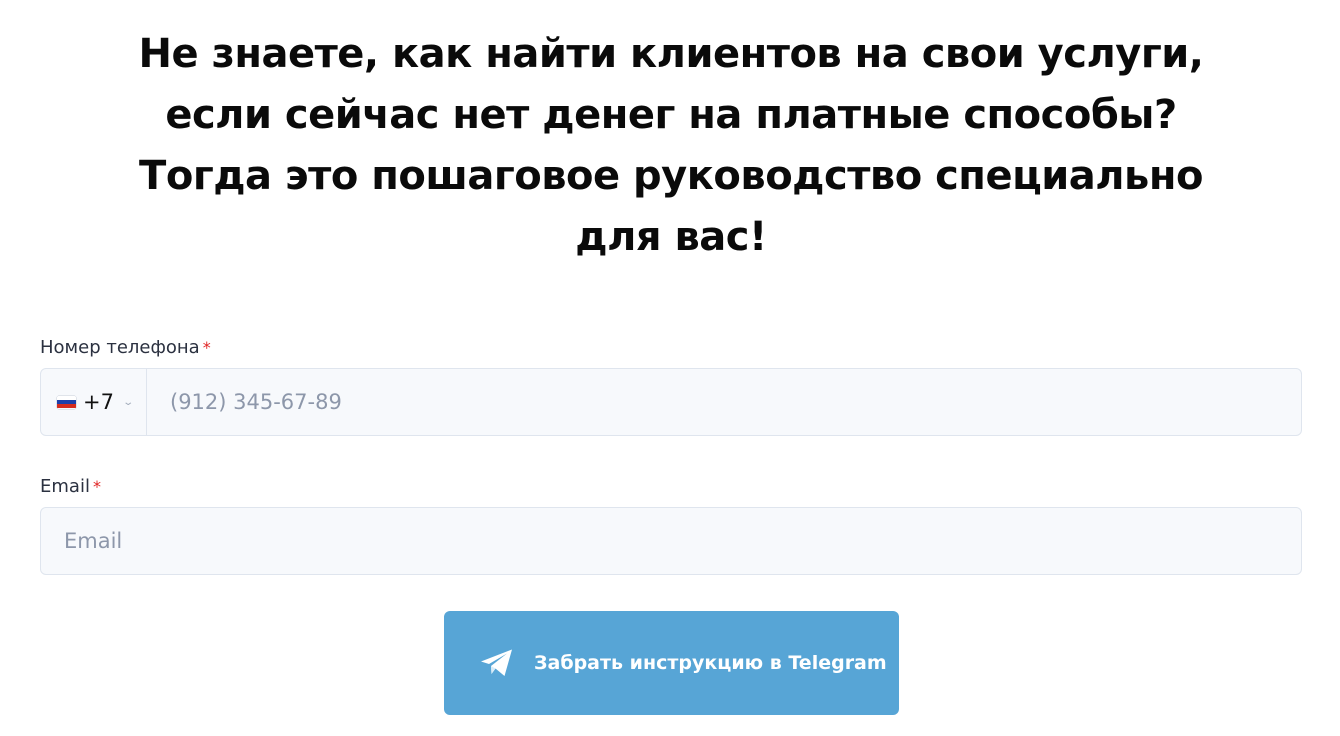  I want to click on email-label-text: Email, so click(65, 486).